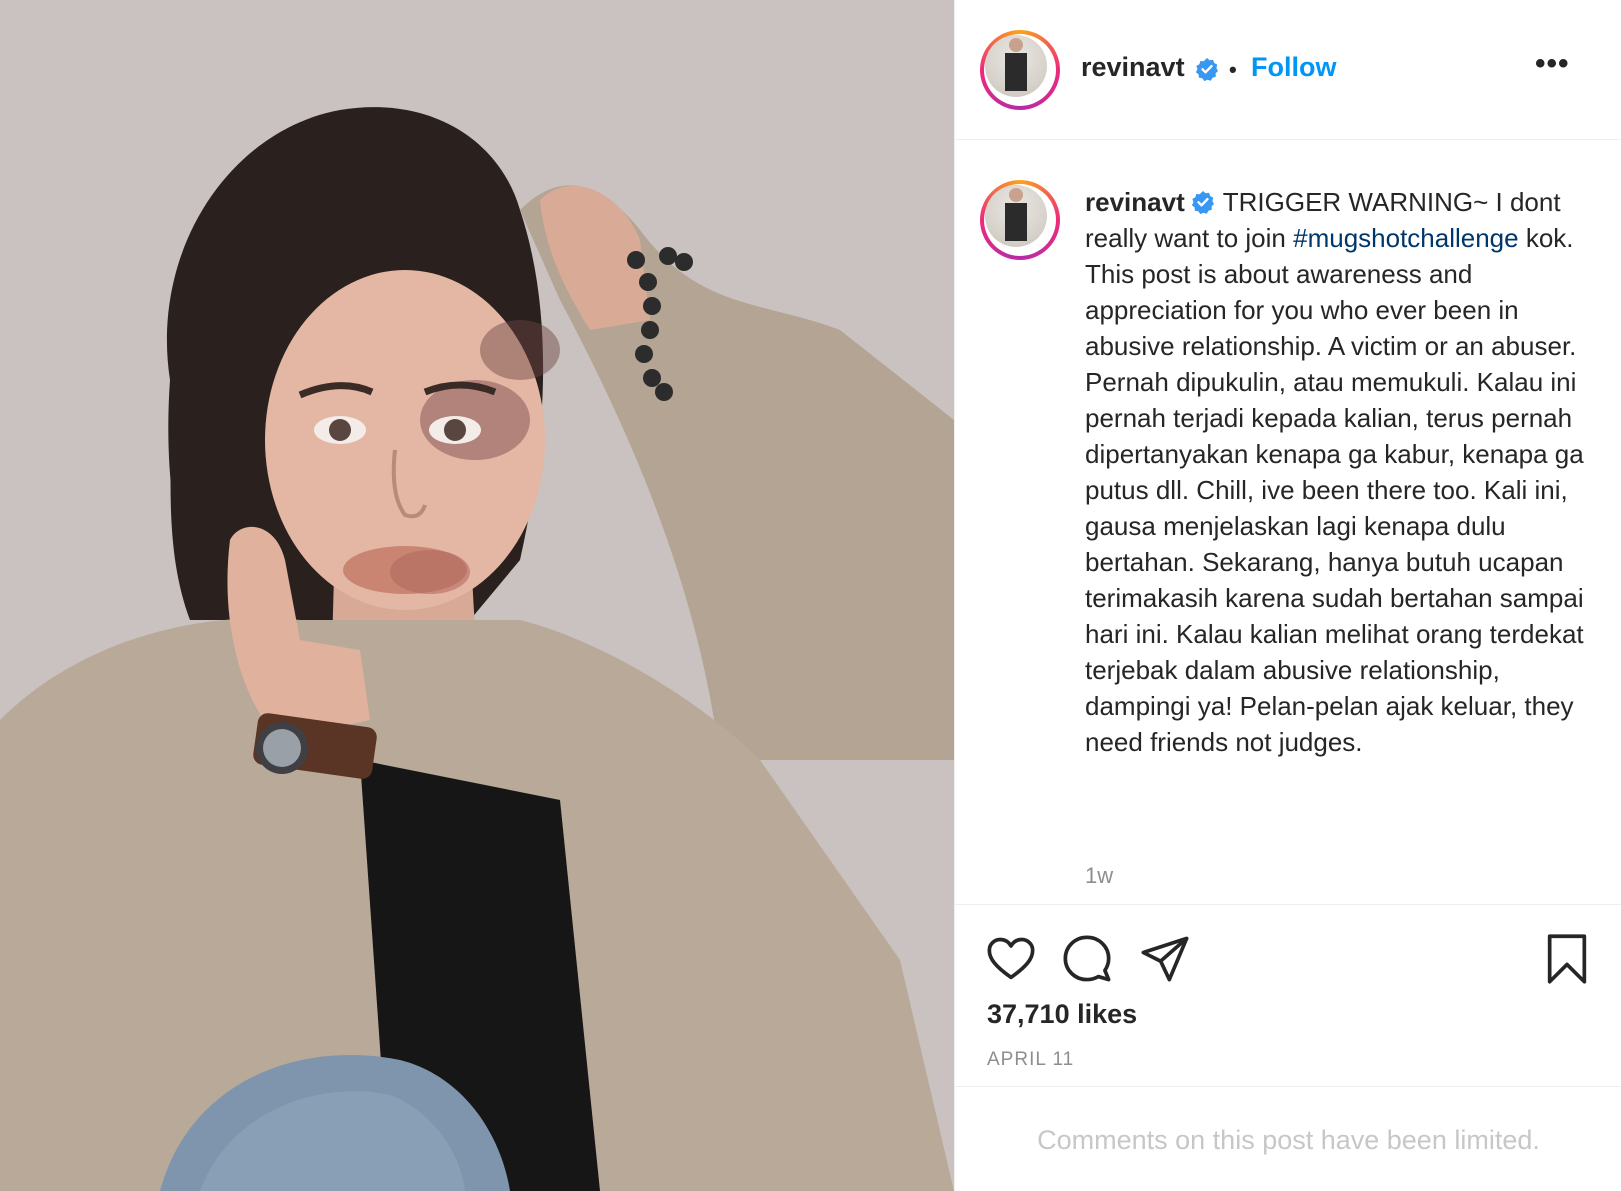  What do you see at coordinates (1011, 959) in the screenshot?
I see `heart-icon` at bounding box center [1011, 959].